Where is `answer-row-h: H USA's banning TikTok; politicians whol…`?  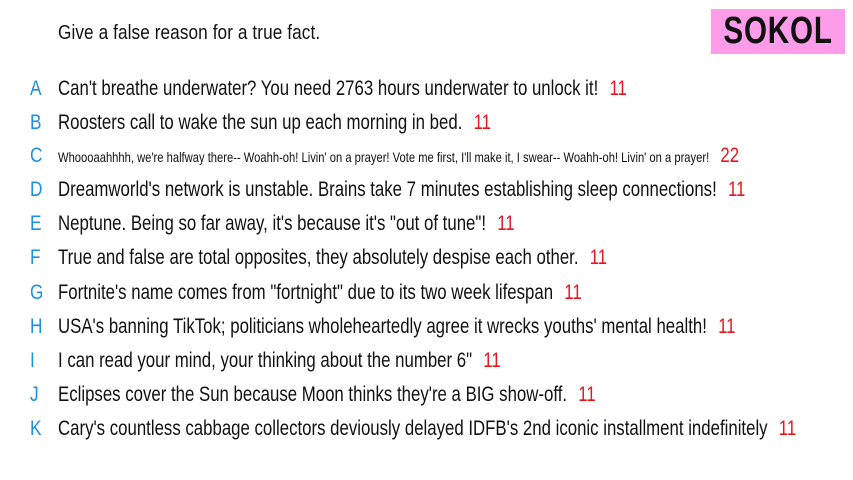
answer-row-h: H USA's banning TikTok; politicians whol… is located at coordinates (426, 327).